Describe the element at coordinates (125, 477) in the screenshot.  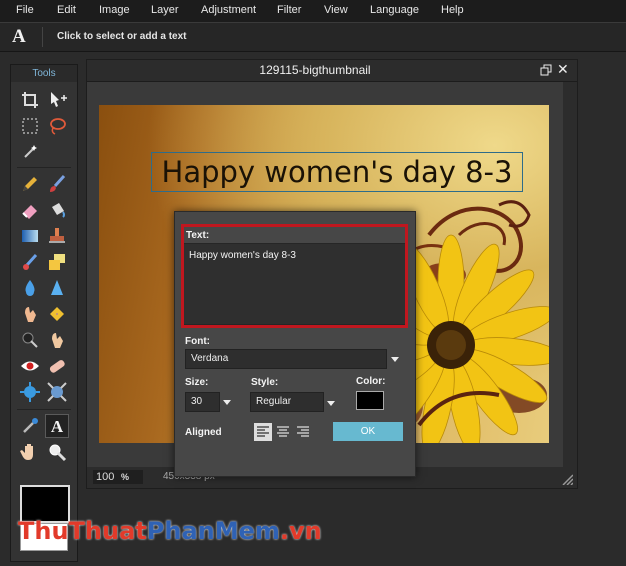
I see `zoom-unit: %` at that location.